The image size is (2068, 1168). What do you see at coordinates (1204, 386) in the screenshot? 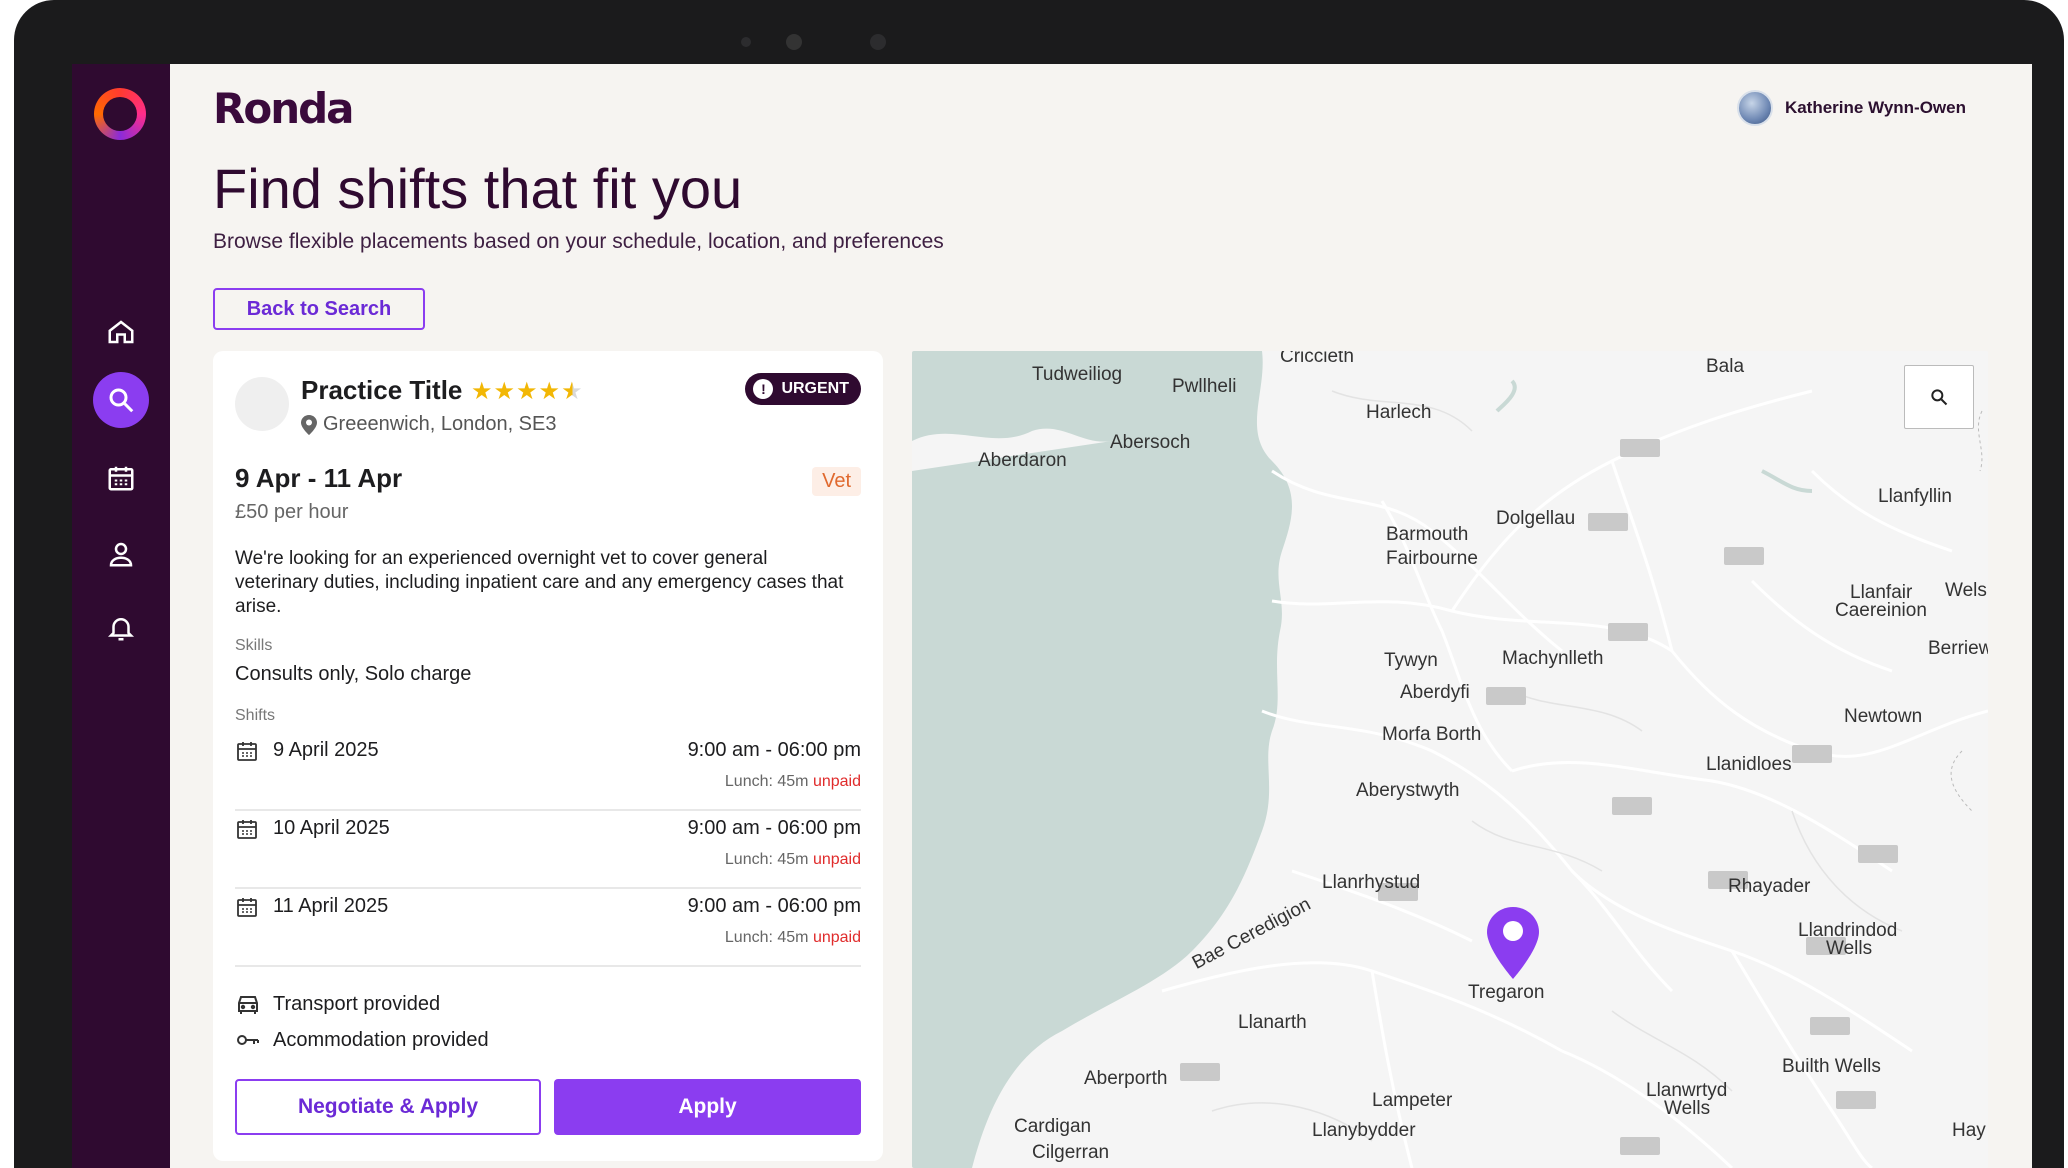
I see `map-place-label: Pwllheli` at bounding box center [1204, 386].